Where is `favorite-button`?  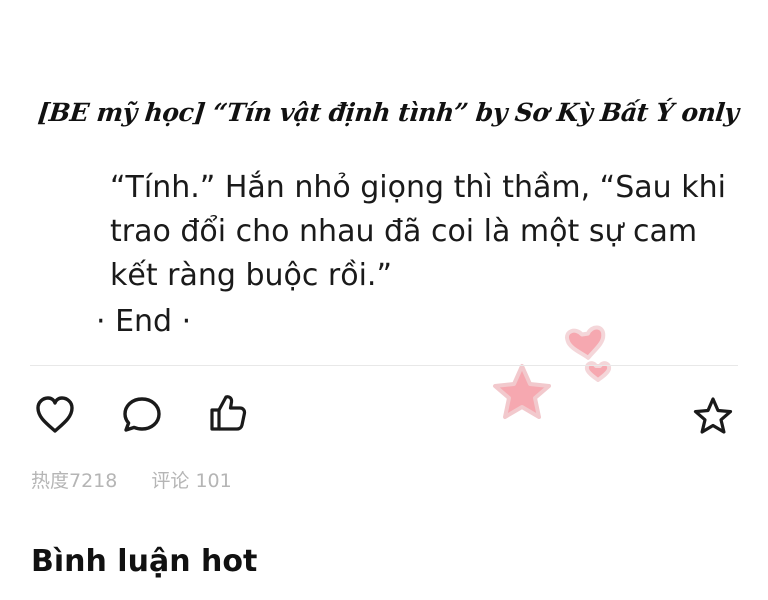
favorite-button is located at coordinates (713, 416).